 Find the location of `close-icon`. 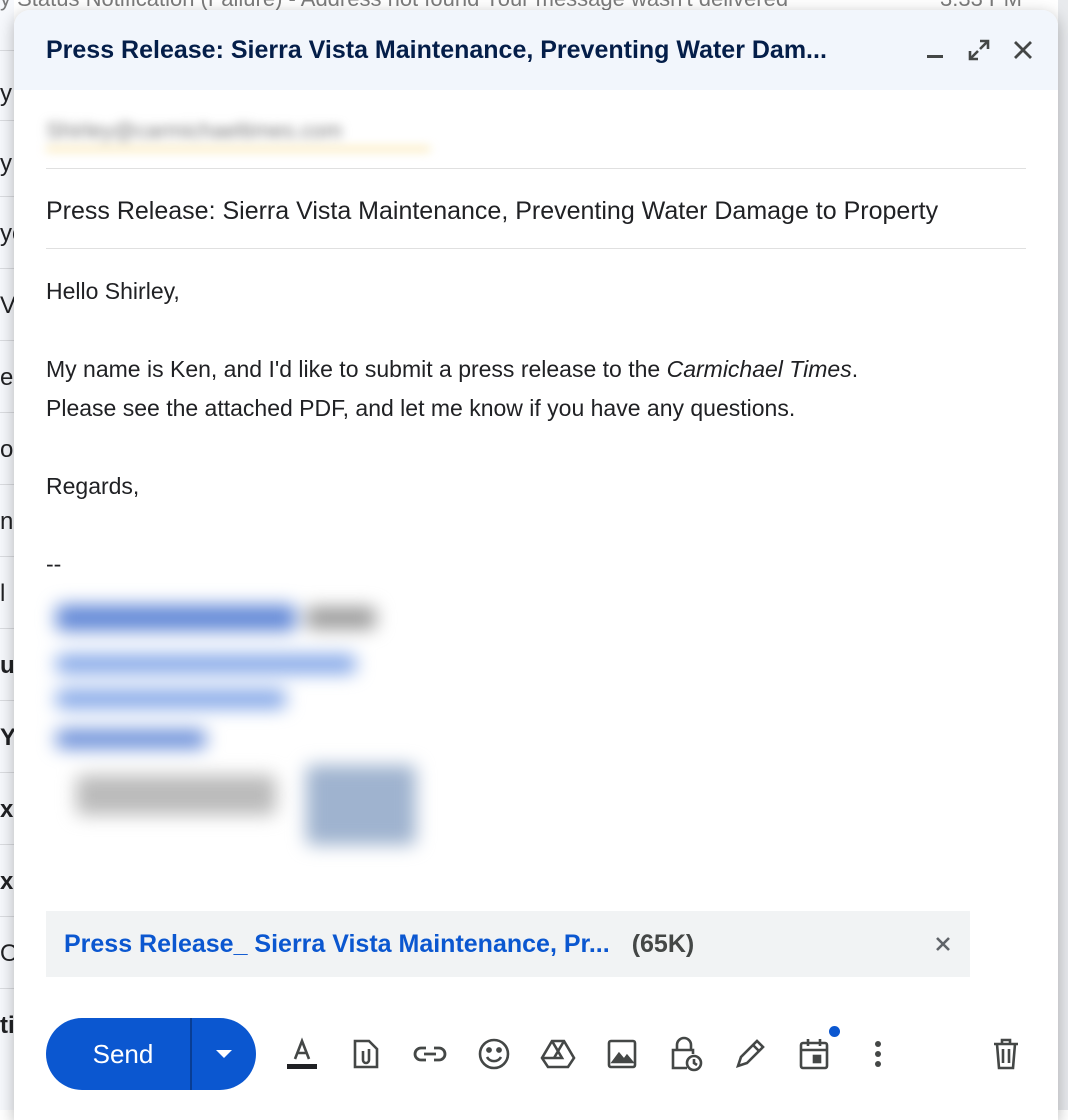

close-icon is located at coordinates (1023, 50).